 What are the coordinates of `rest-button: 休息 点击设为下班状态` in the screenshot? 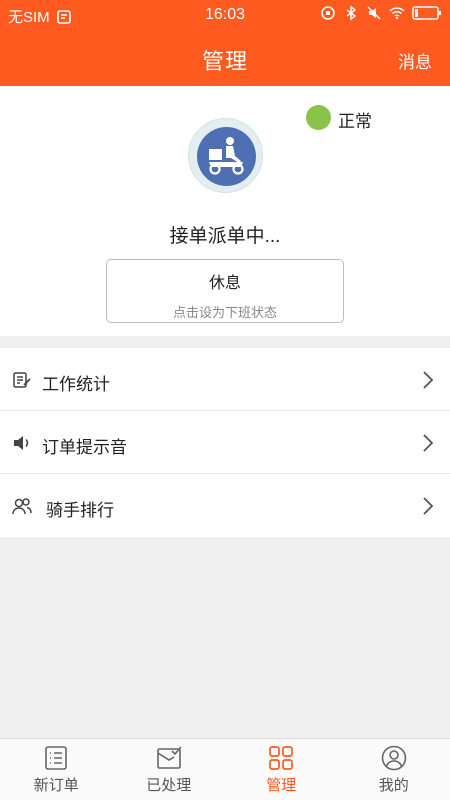 It's located at (225, 291).